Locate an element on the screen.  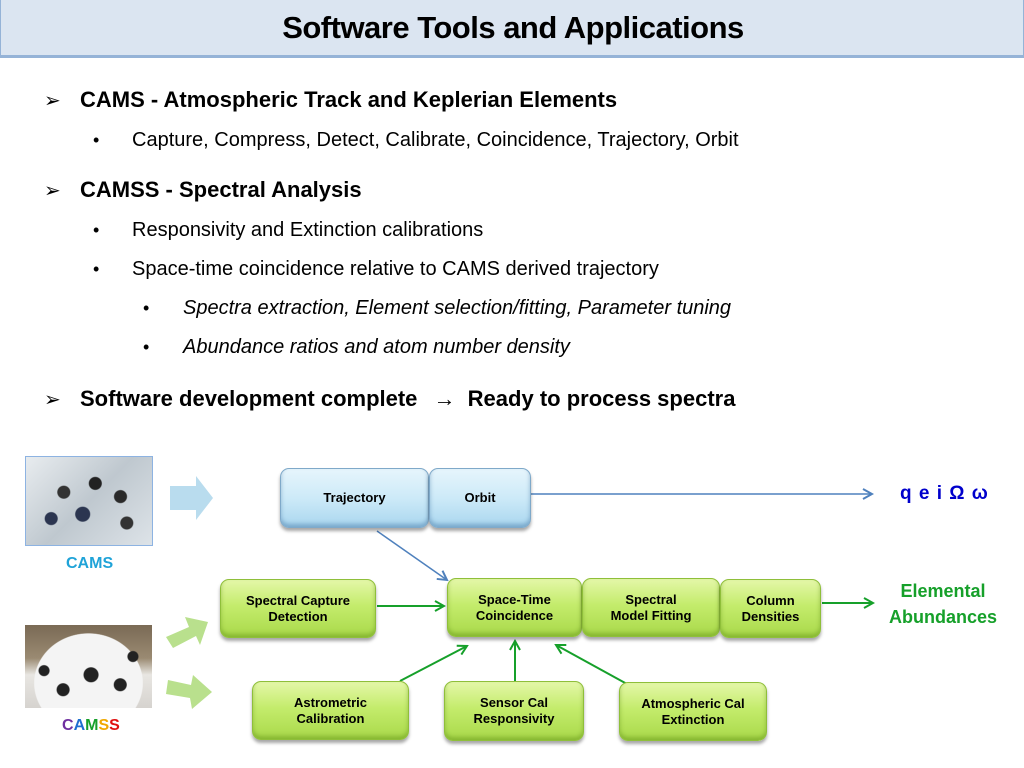
box-label: Column is located at coordinates (770, 600).